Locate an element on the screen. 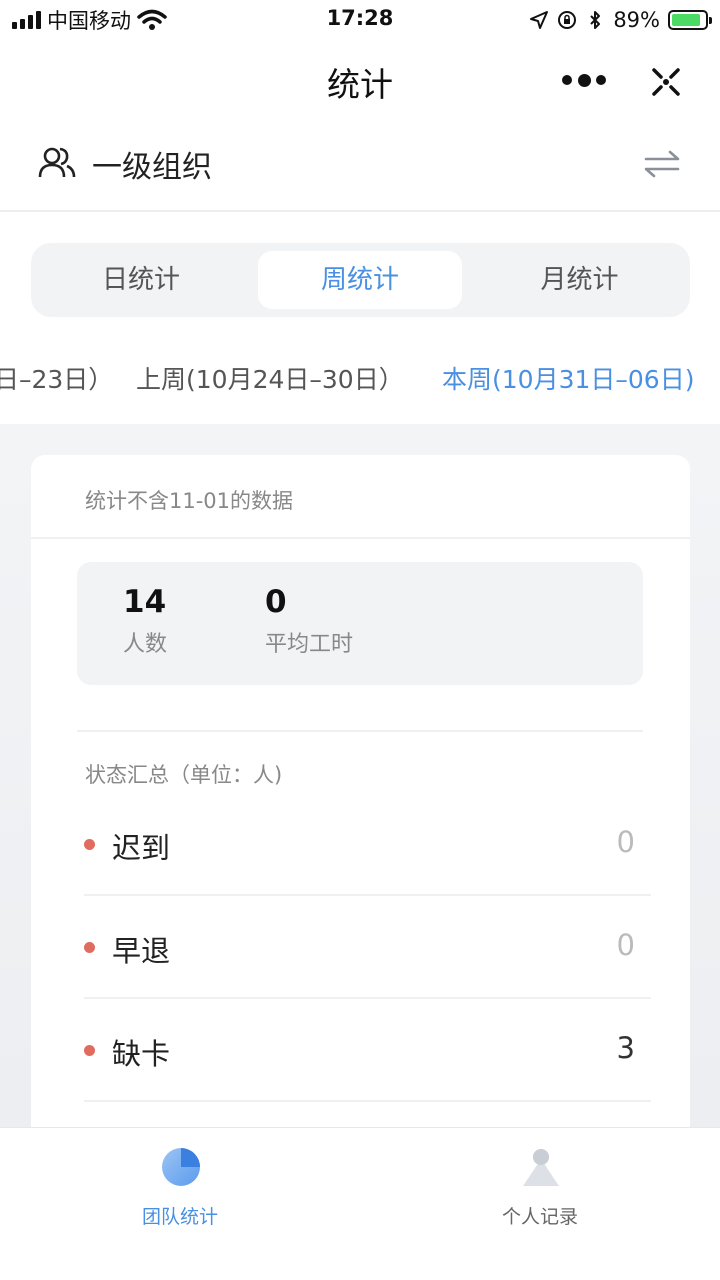 This screenshot has height=1280, width=720. stat-avg-hours: 0 平均工时 is located at coordinates (309, 620).